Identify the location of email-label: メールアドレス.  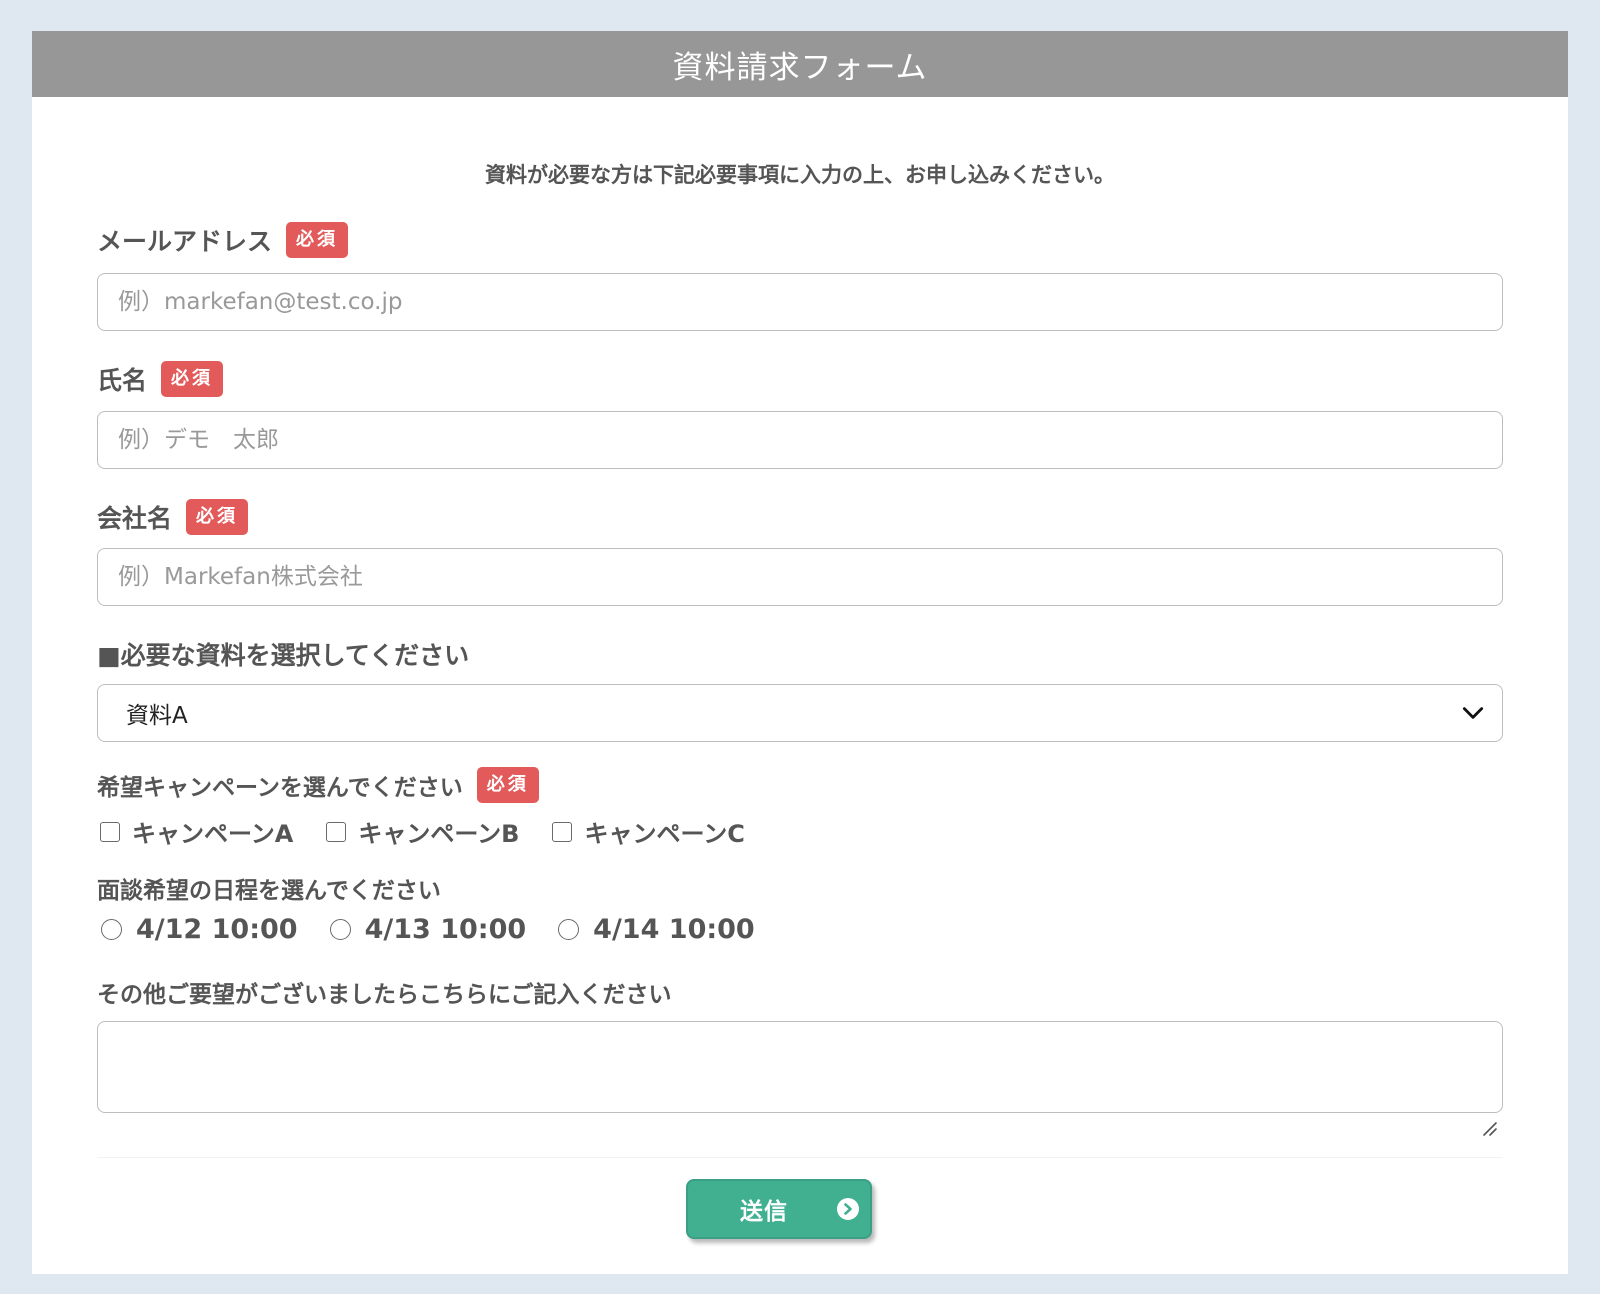
(185, 241).